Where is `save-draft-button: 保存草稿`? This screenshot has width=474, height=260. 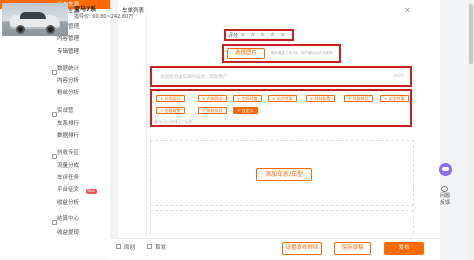
save-draft-button: 保存草稿 is located at coordinates (352, 248).